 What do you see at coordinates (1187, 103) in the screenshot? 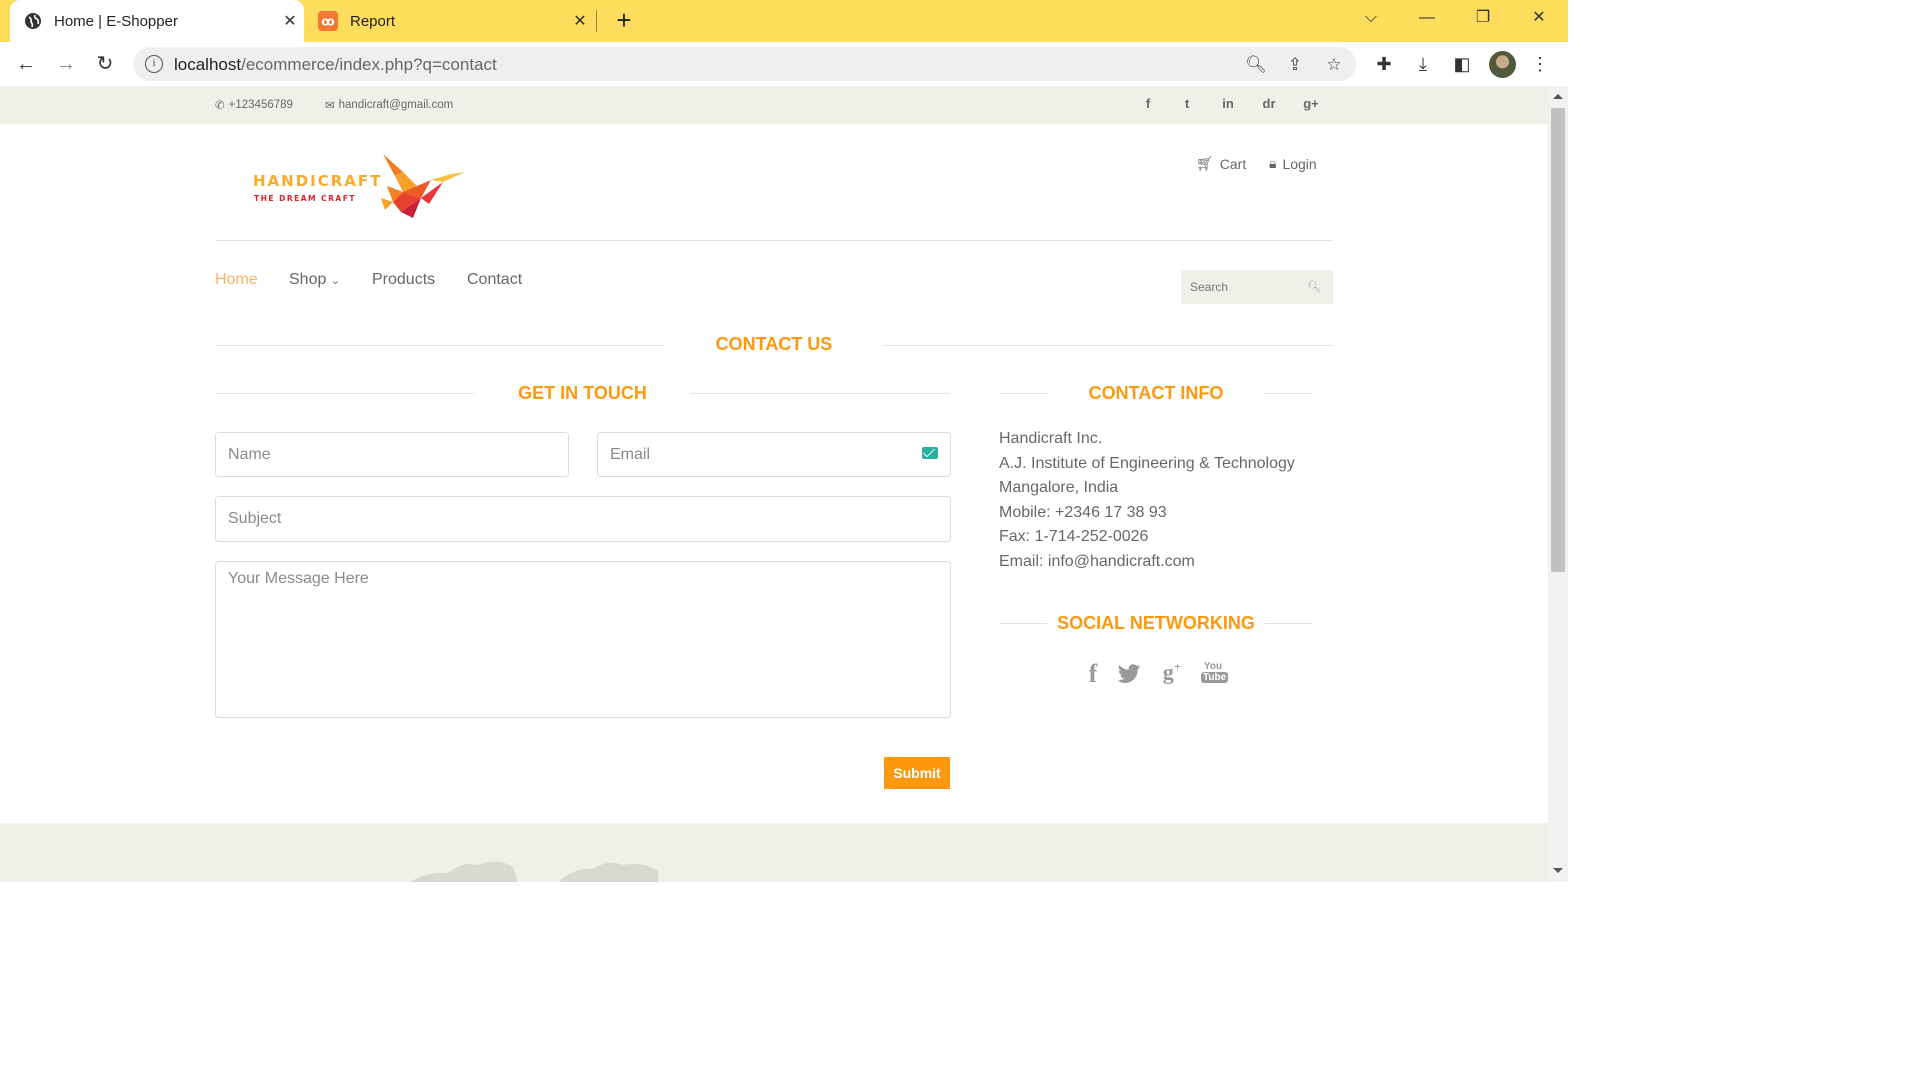
I see `twitter-icon: t` at bounding box center [1187, 103].